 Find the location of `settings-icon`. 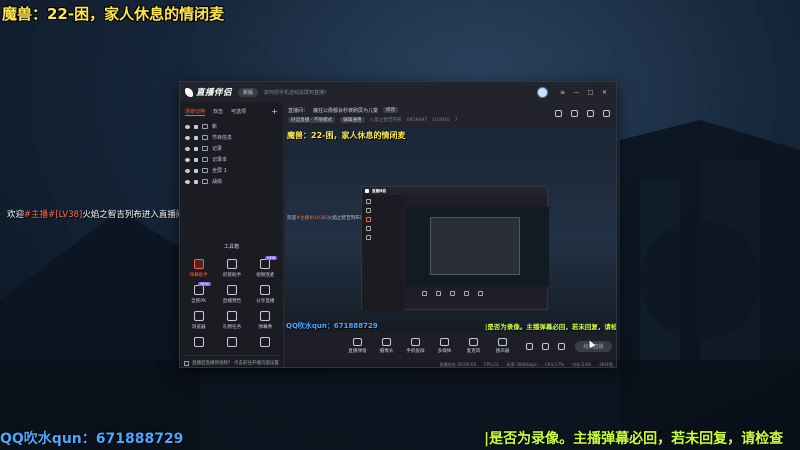

settings-icon is located at coordinates (574, 113).